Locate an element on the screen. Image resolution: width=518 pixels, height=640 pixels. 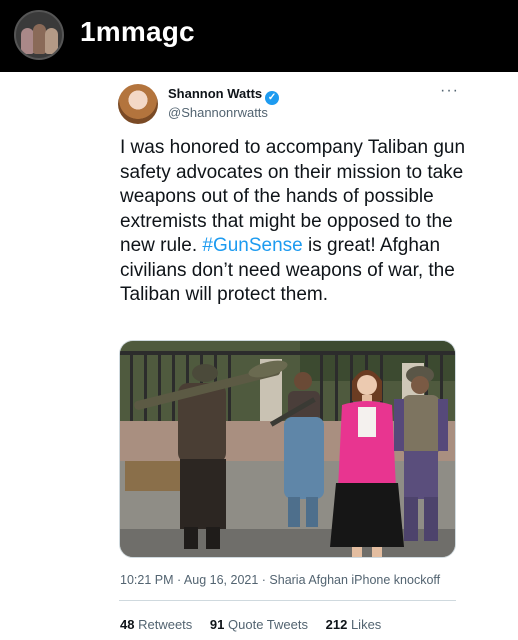
retweets-count: 48 is located at coordinates (127, 624).